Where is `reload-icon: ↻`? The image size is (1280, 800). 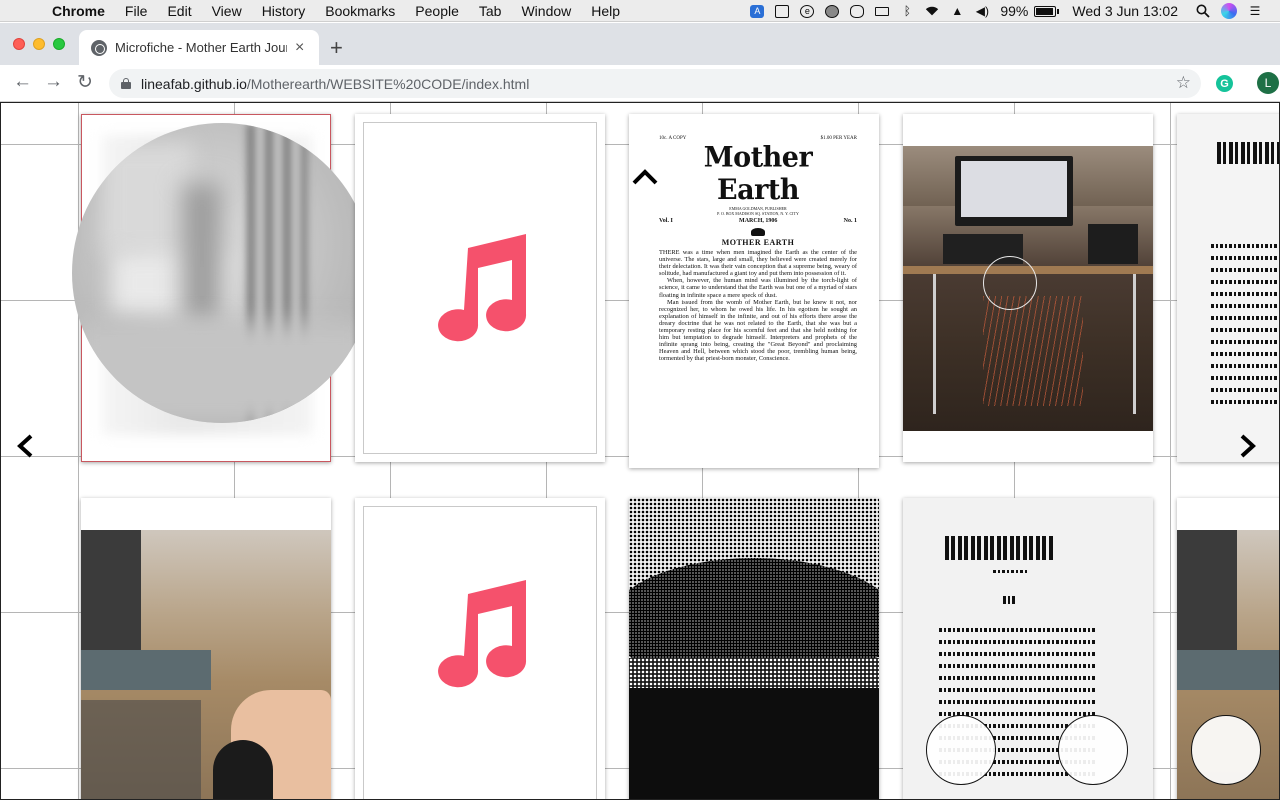
reload-icon: ↻ is located at coordinates (85, 82).